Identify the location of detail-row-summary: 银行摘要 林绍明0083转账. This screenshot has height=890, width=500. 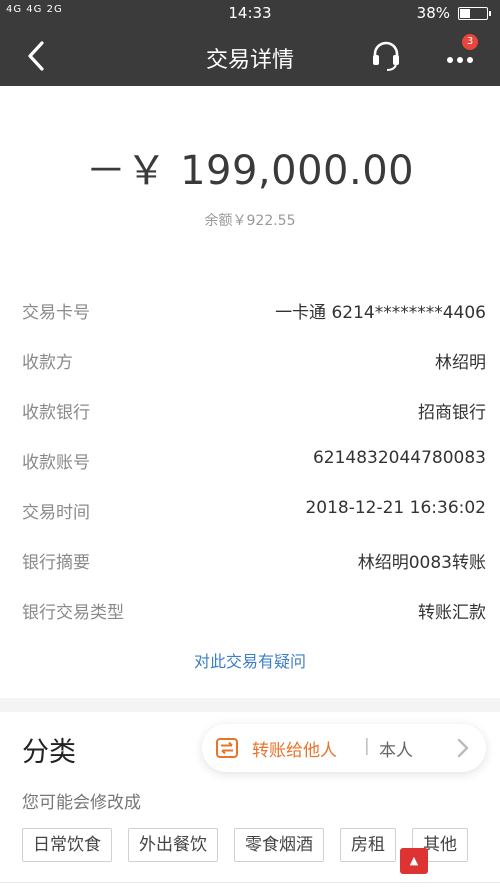
(254, 559).